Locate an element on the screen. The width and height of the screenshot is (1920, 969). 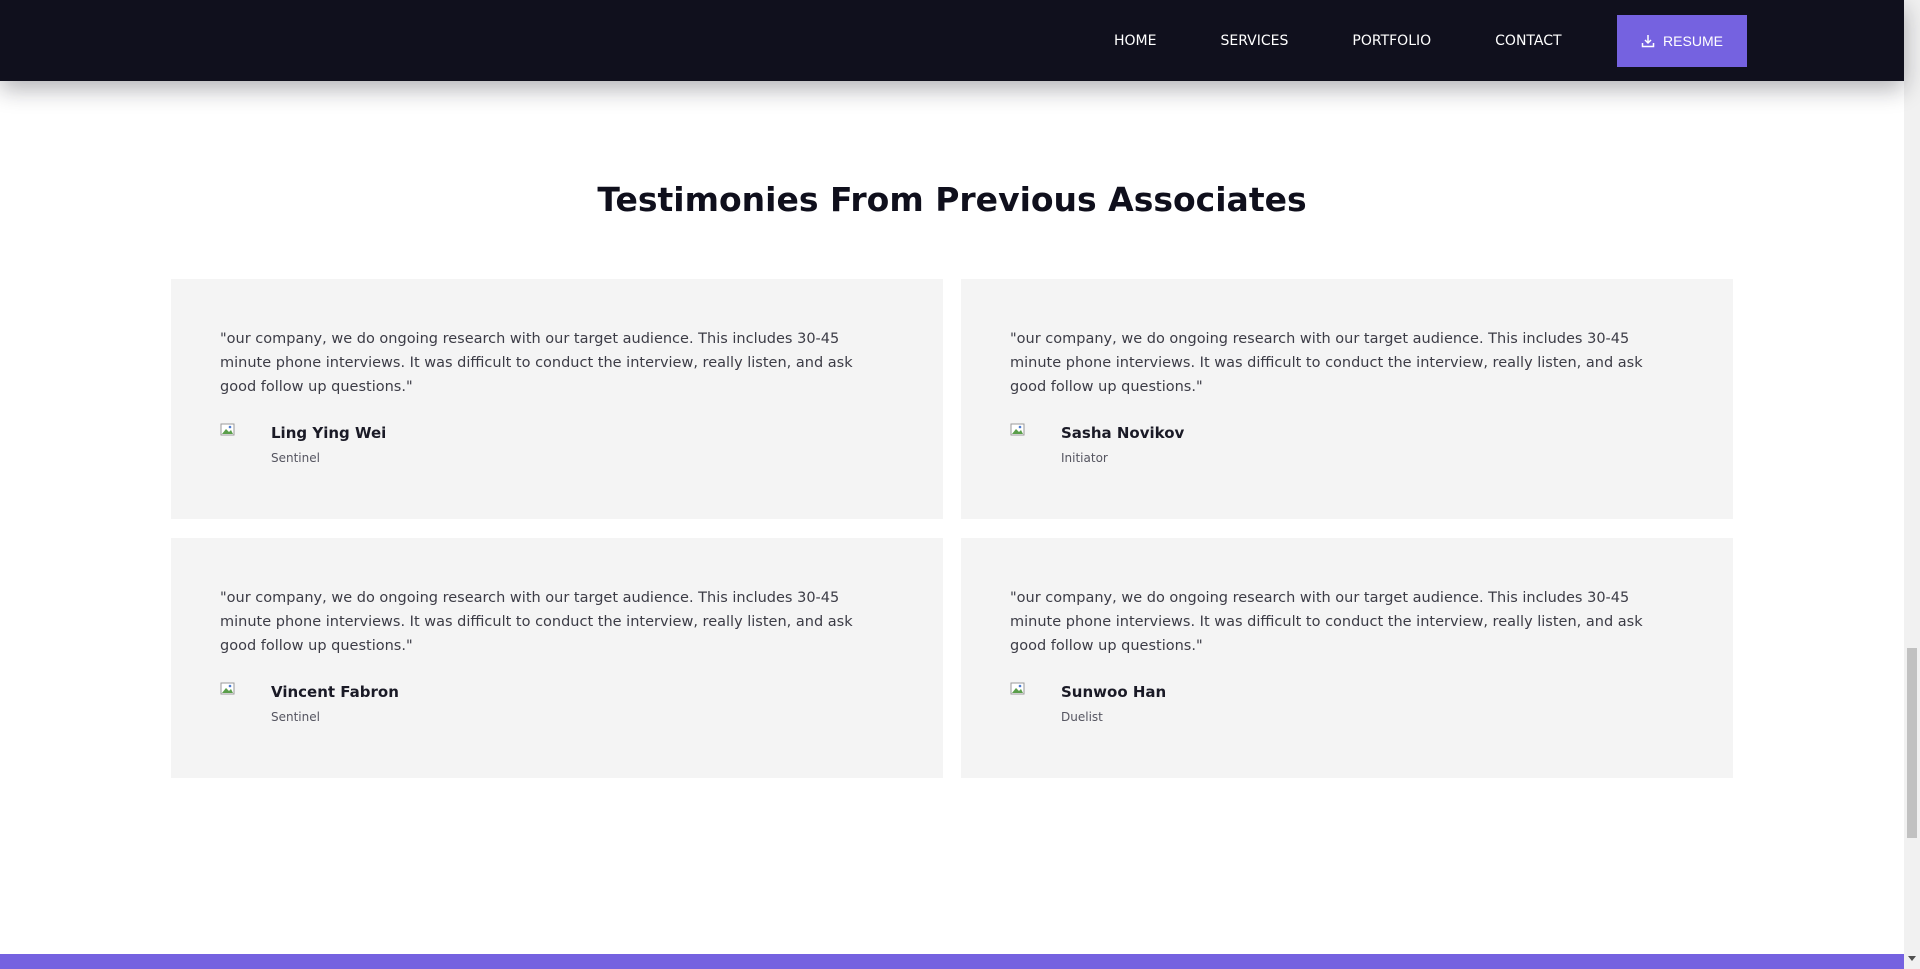
author-name: Ling Ying Wei is located at coordinates (329, 433).